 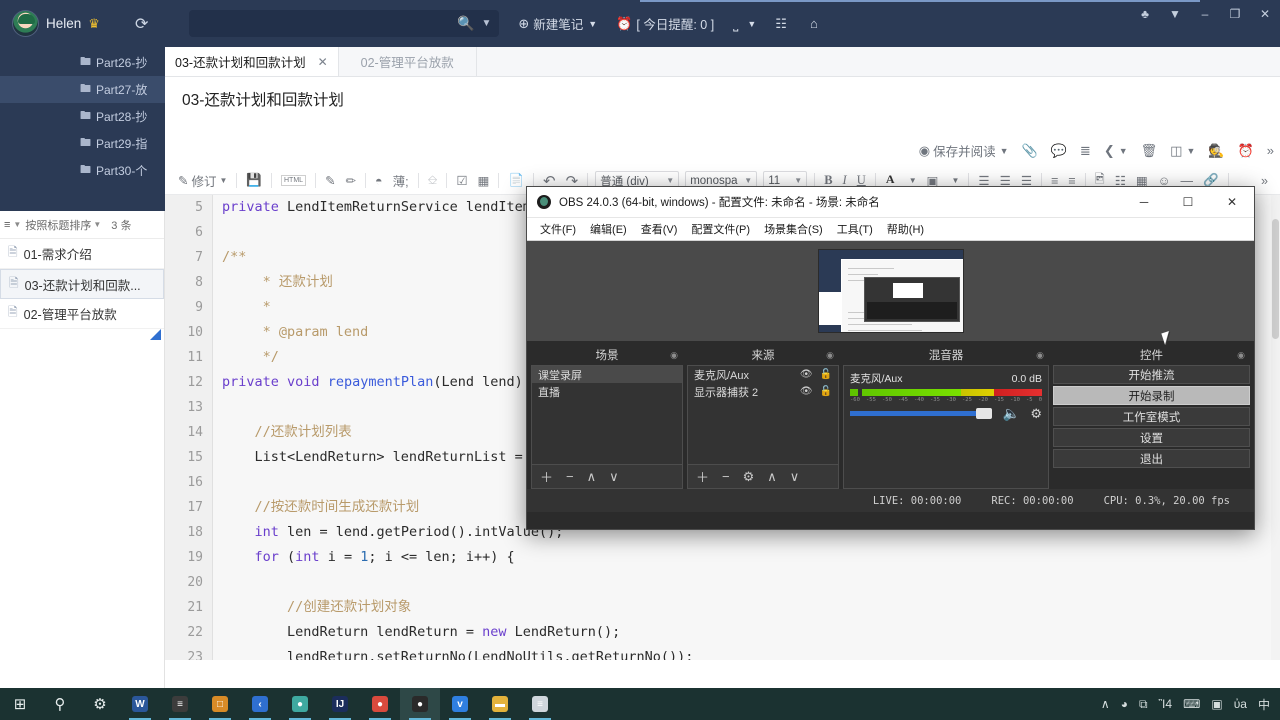 I want to click on obs-source-btn-1: −, so click(x=726, y=476).